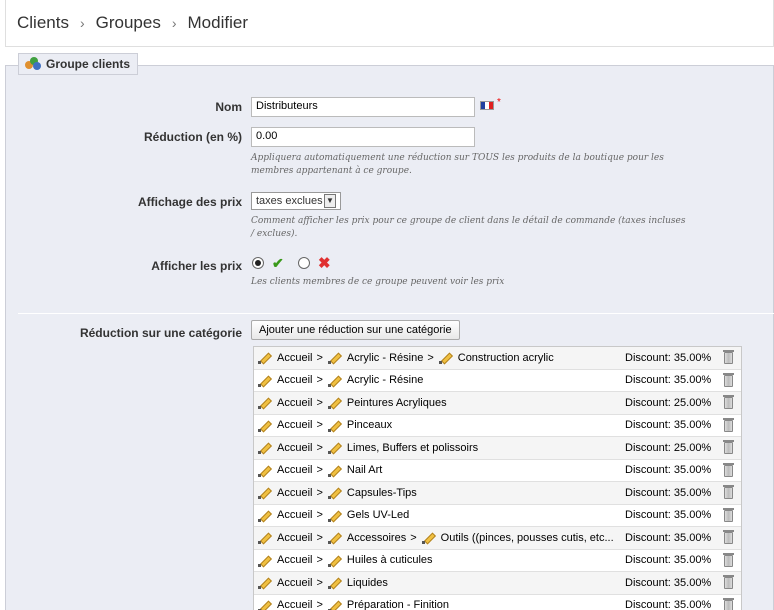 Image resolution: width=774 pixels, height=610 pixels. What do you see at coordinates (396, 402) in the screenshot?
I see `category-segment: Peintures Acryliques` at bounding box center [396, 402].